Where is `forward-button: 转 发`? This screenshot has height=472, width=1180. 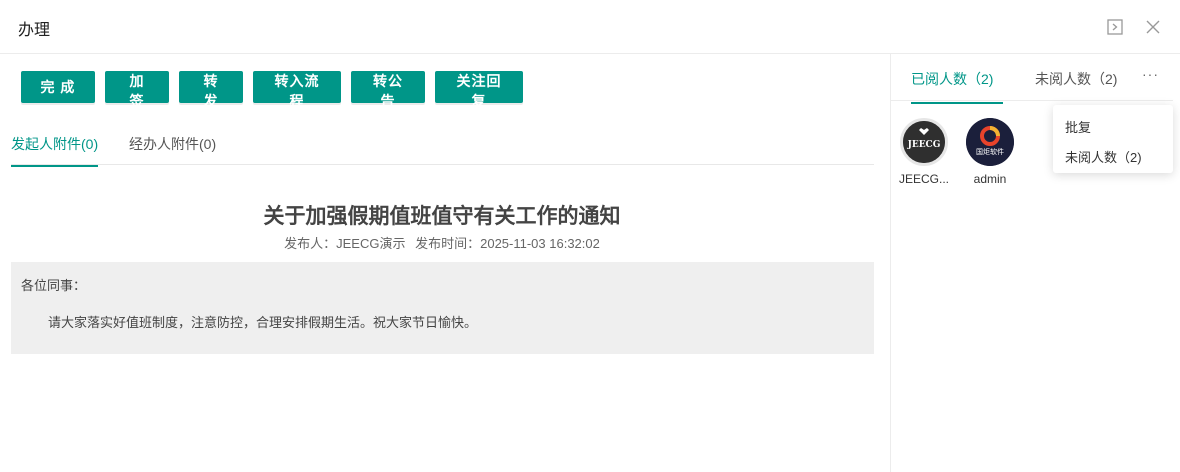
forward-button: 转 发 is located at coordinates (211, 90).